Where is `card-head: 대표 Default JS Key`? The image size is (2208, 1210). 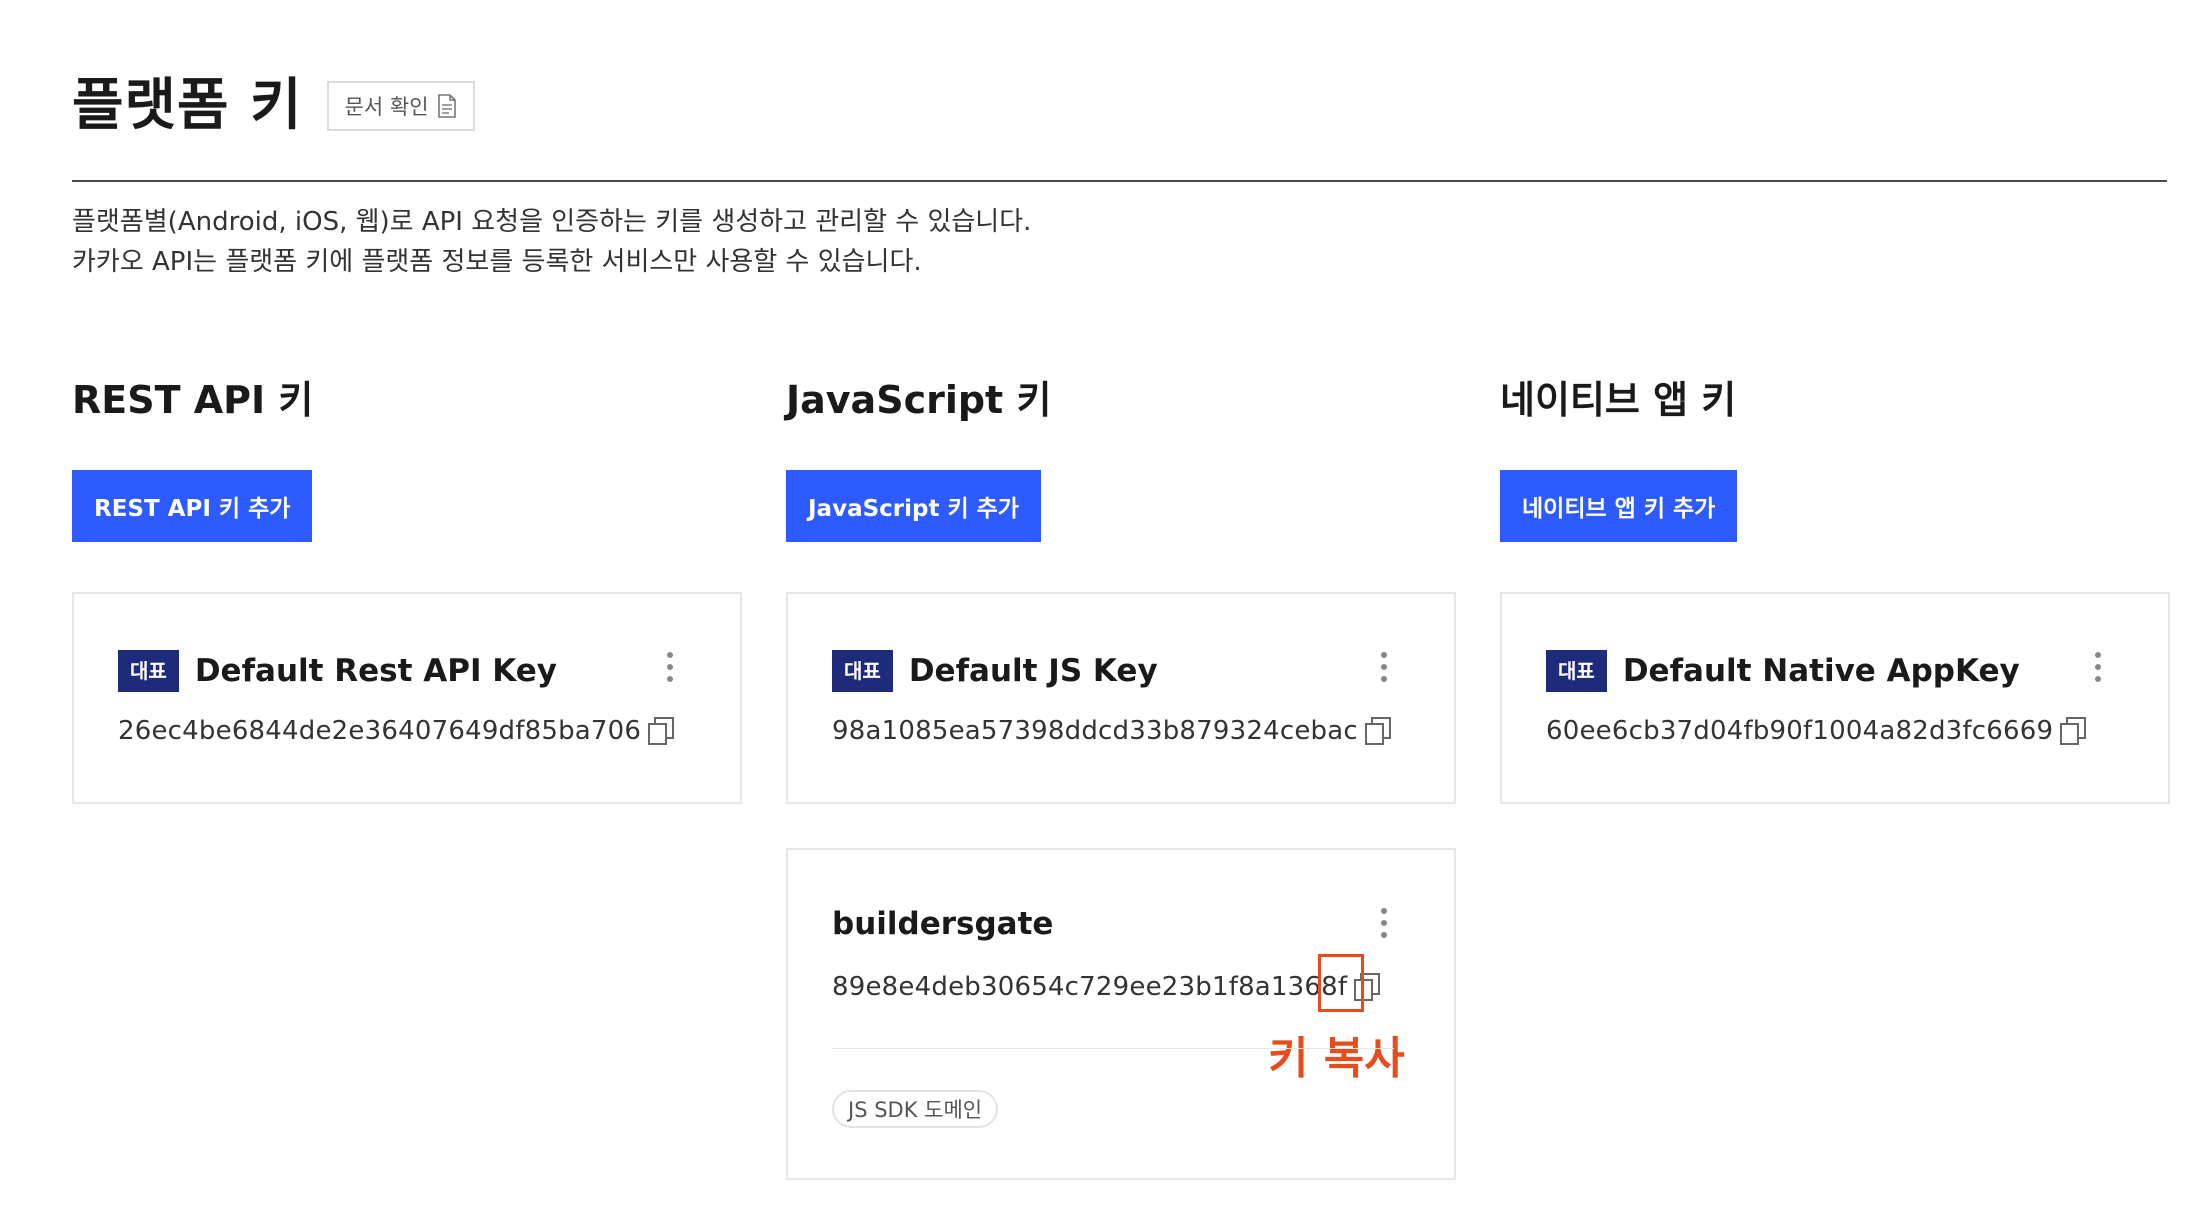
card-head: 대표 Default JS Key is located at coordinates (995, 671).